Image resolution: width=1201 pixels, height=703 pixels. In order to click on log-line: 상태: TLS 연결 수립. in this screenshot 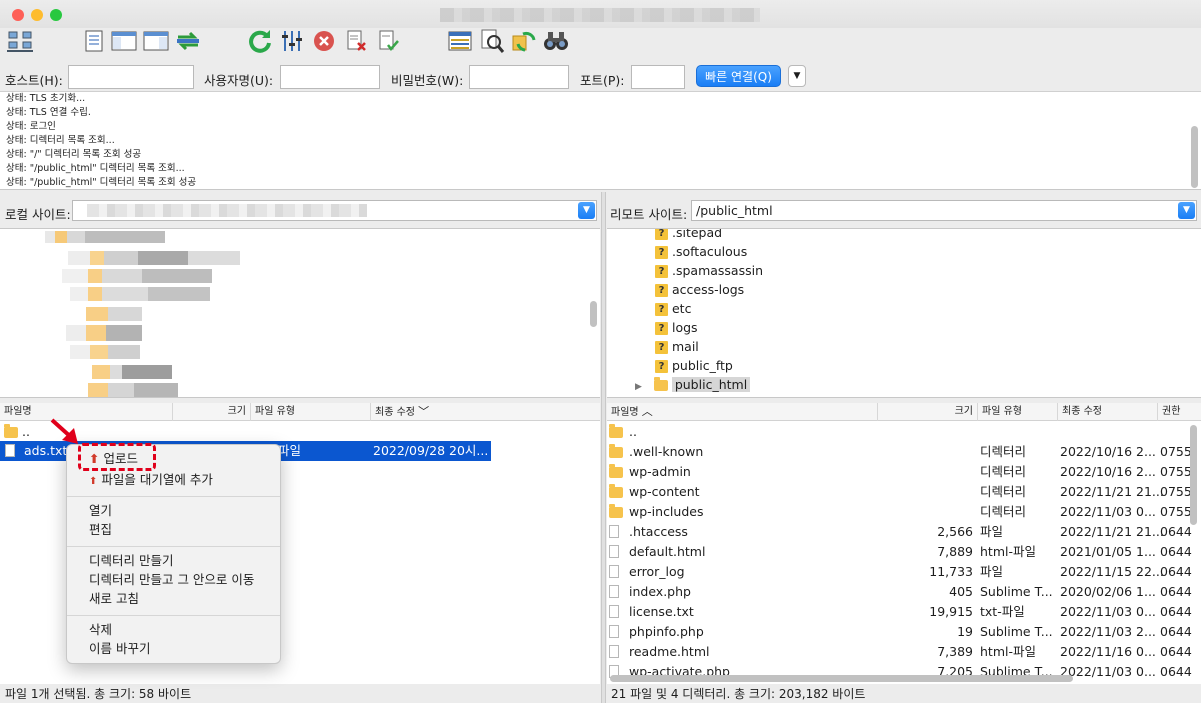, I will do `click(48, 112)`.